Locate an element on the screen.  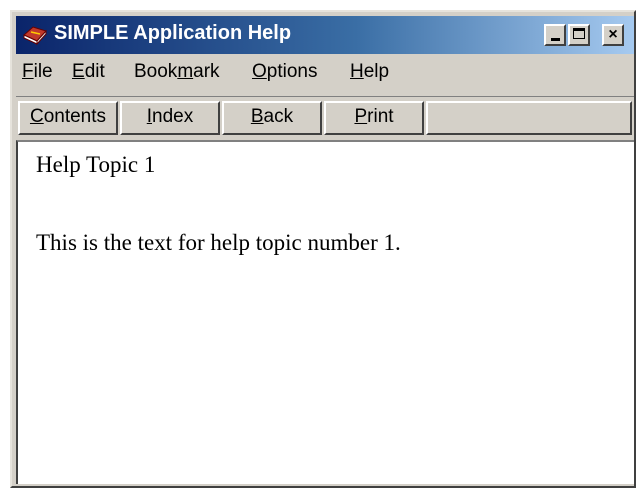
maximize-button is located at coordinates (579, 35).